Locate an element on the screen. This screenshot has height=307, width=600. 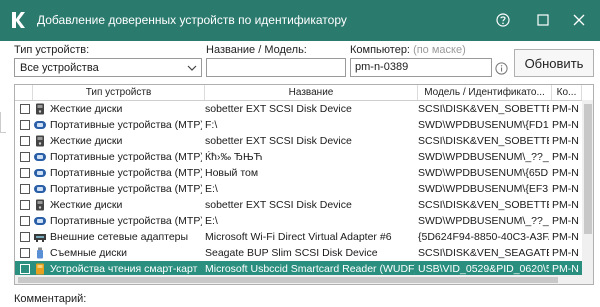
close-icon is located at coordinates (579, 20).